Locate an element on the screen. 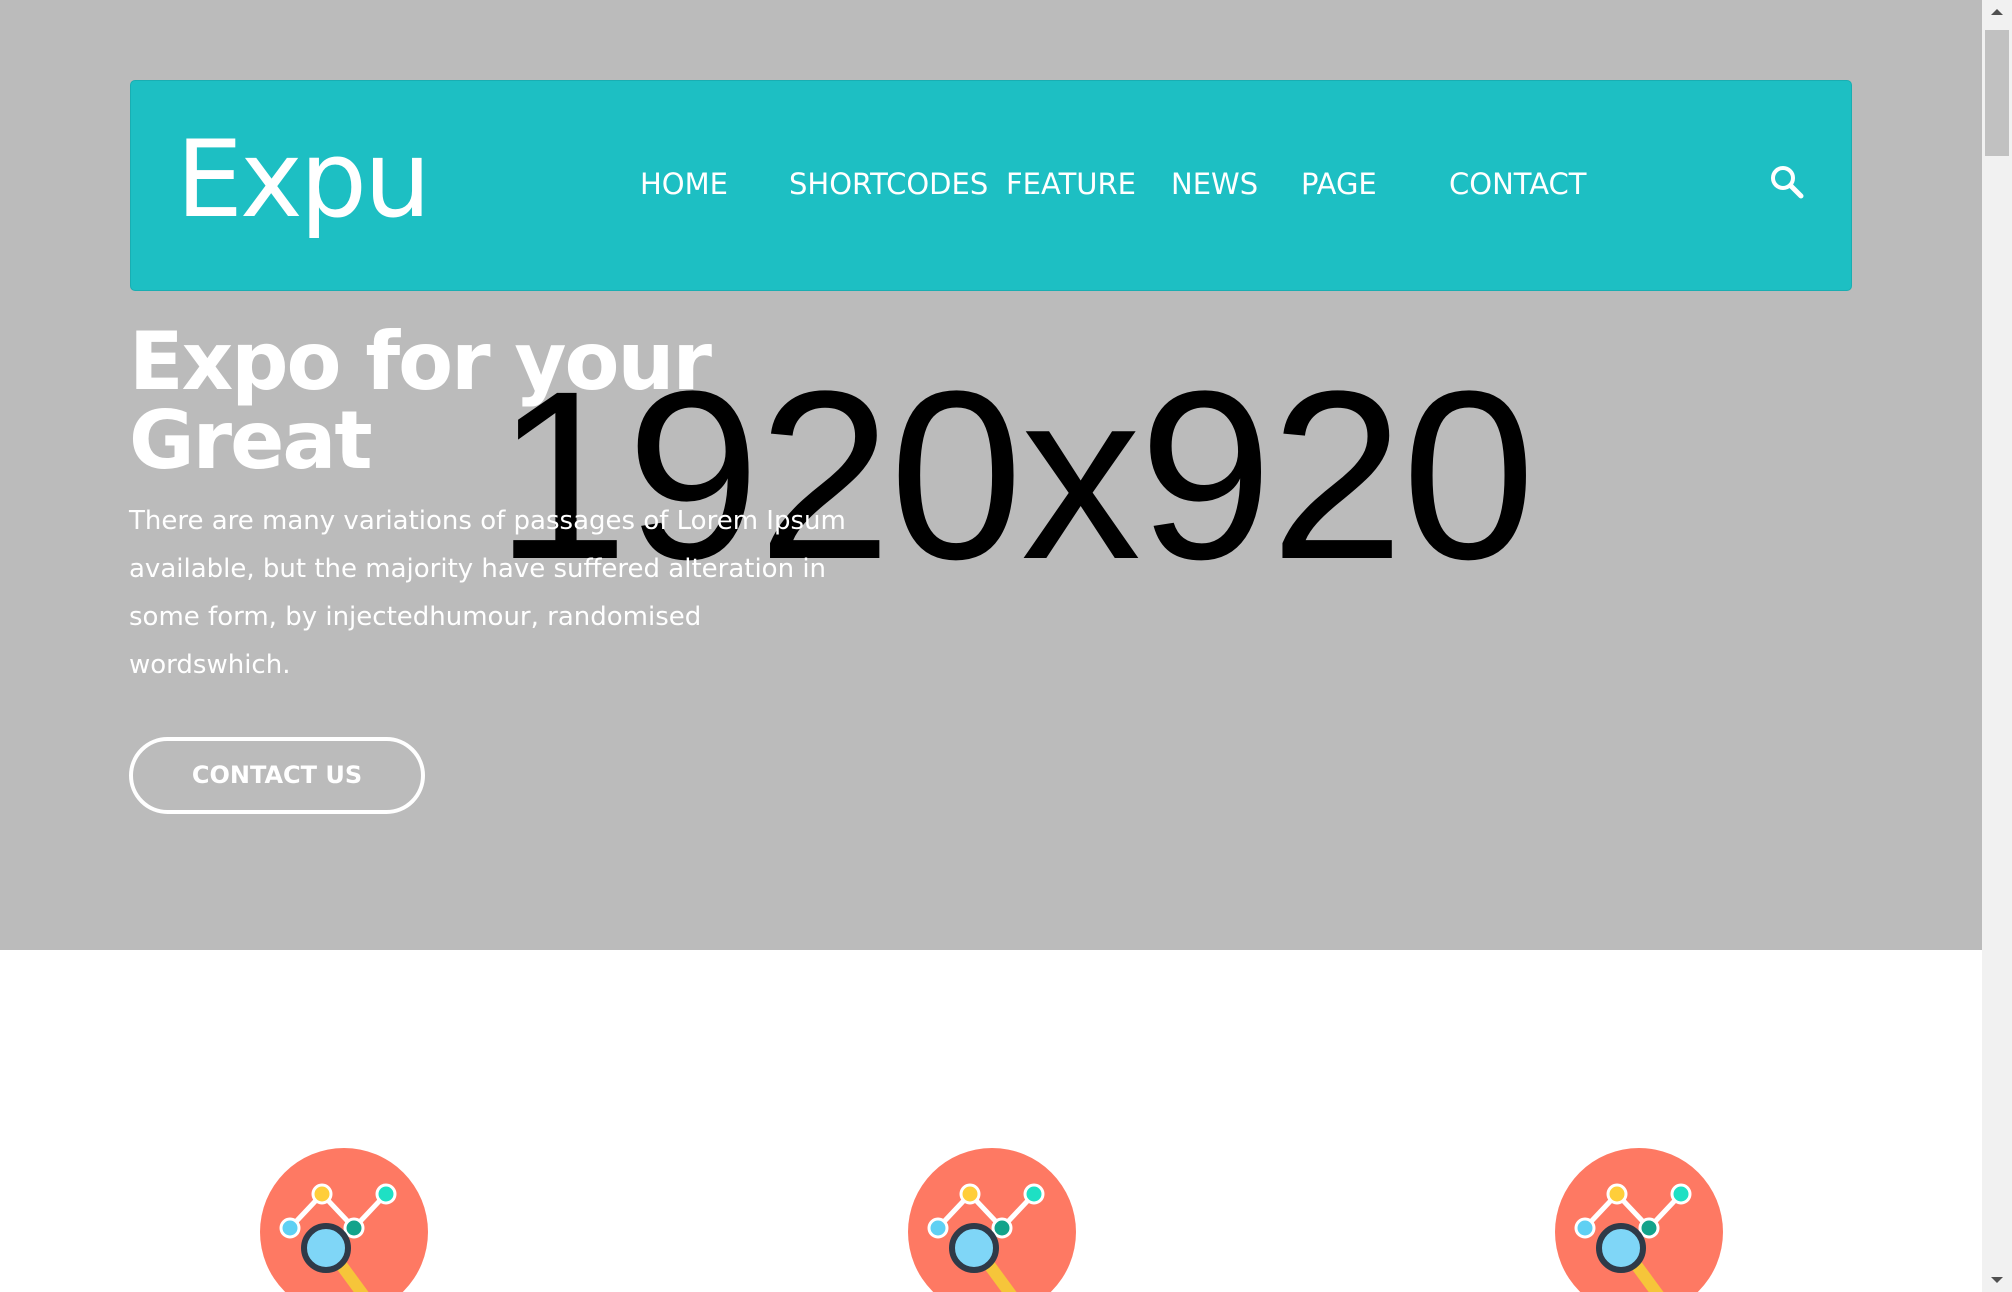 Image resolution: width=2012 pixels, height=1292 pixels. nav-item-home: HOME is located at coordinates (684, 184).